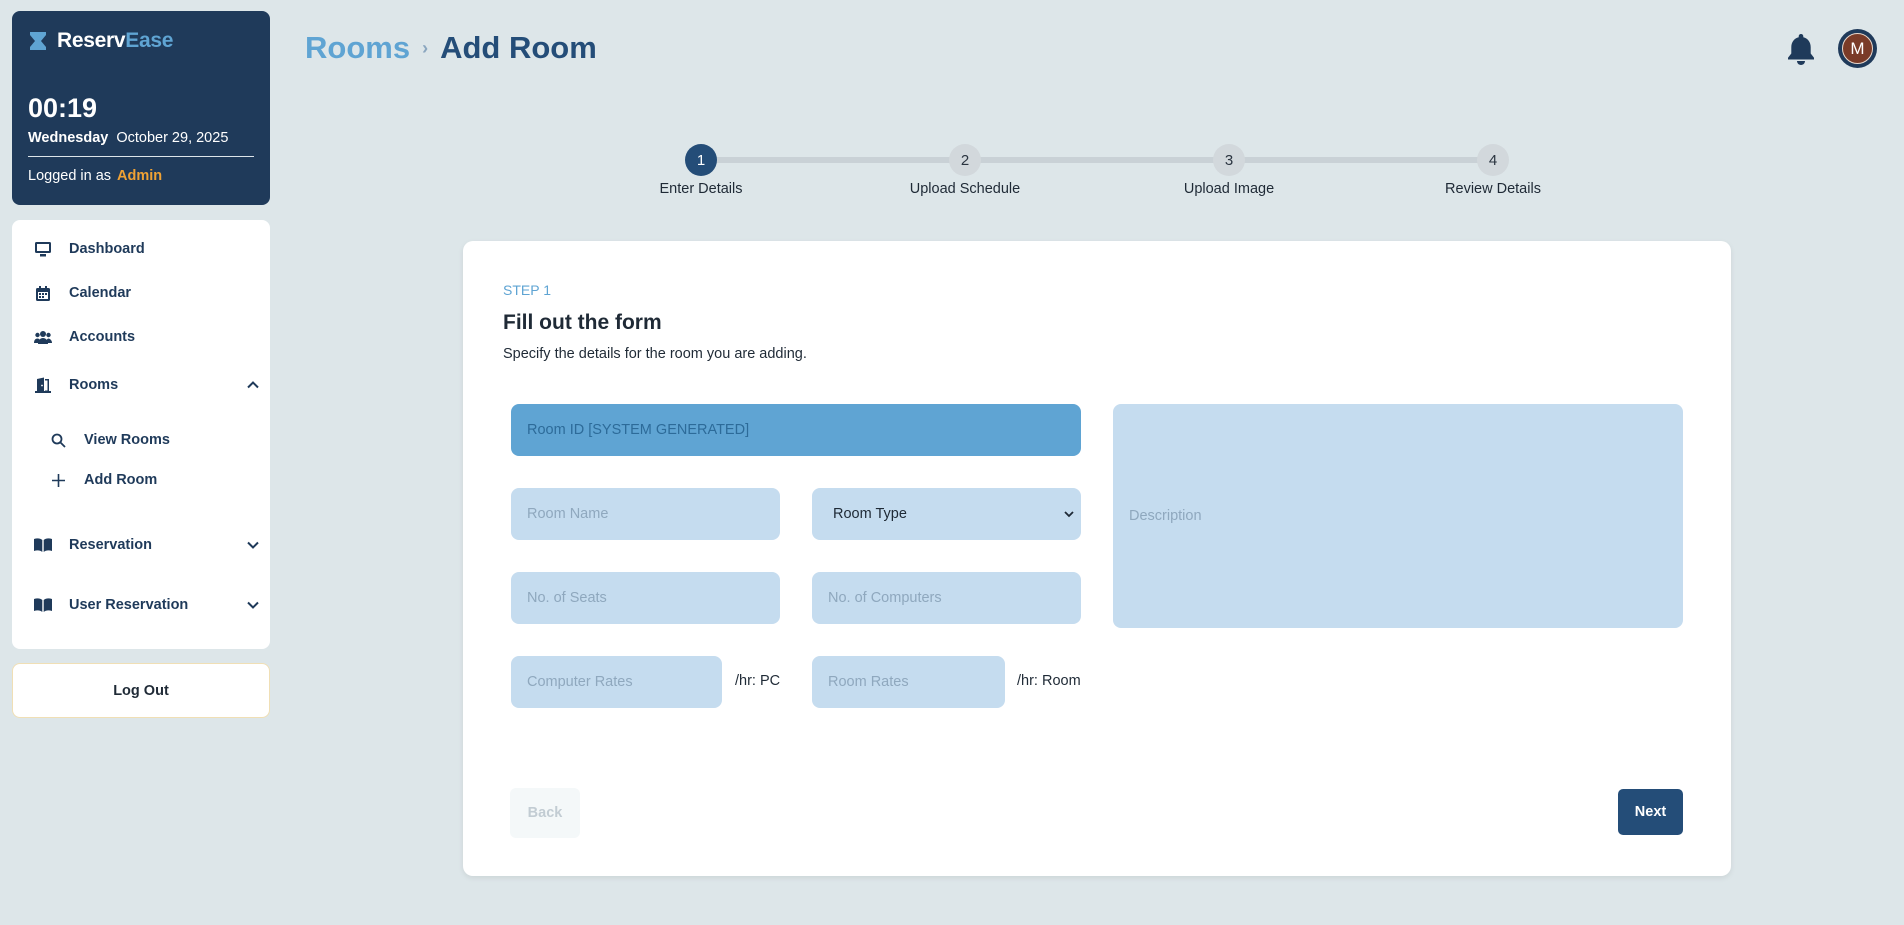 This screenshot has width=1904, height=925. Describe the element at coordinates (129, 605) in the screenshot. I see `sidebar-item-label: User Reservation` at that location.